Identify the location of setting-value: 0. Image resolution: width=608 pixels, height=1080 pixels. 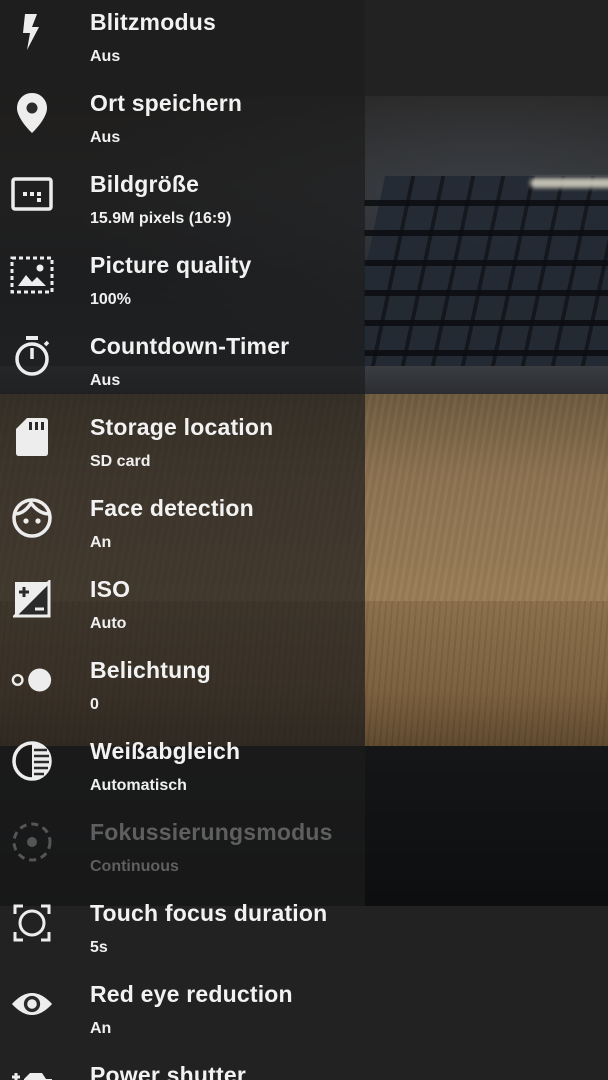
(94, 704).